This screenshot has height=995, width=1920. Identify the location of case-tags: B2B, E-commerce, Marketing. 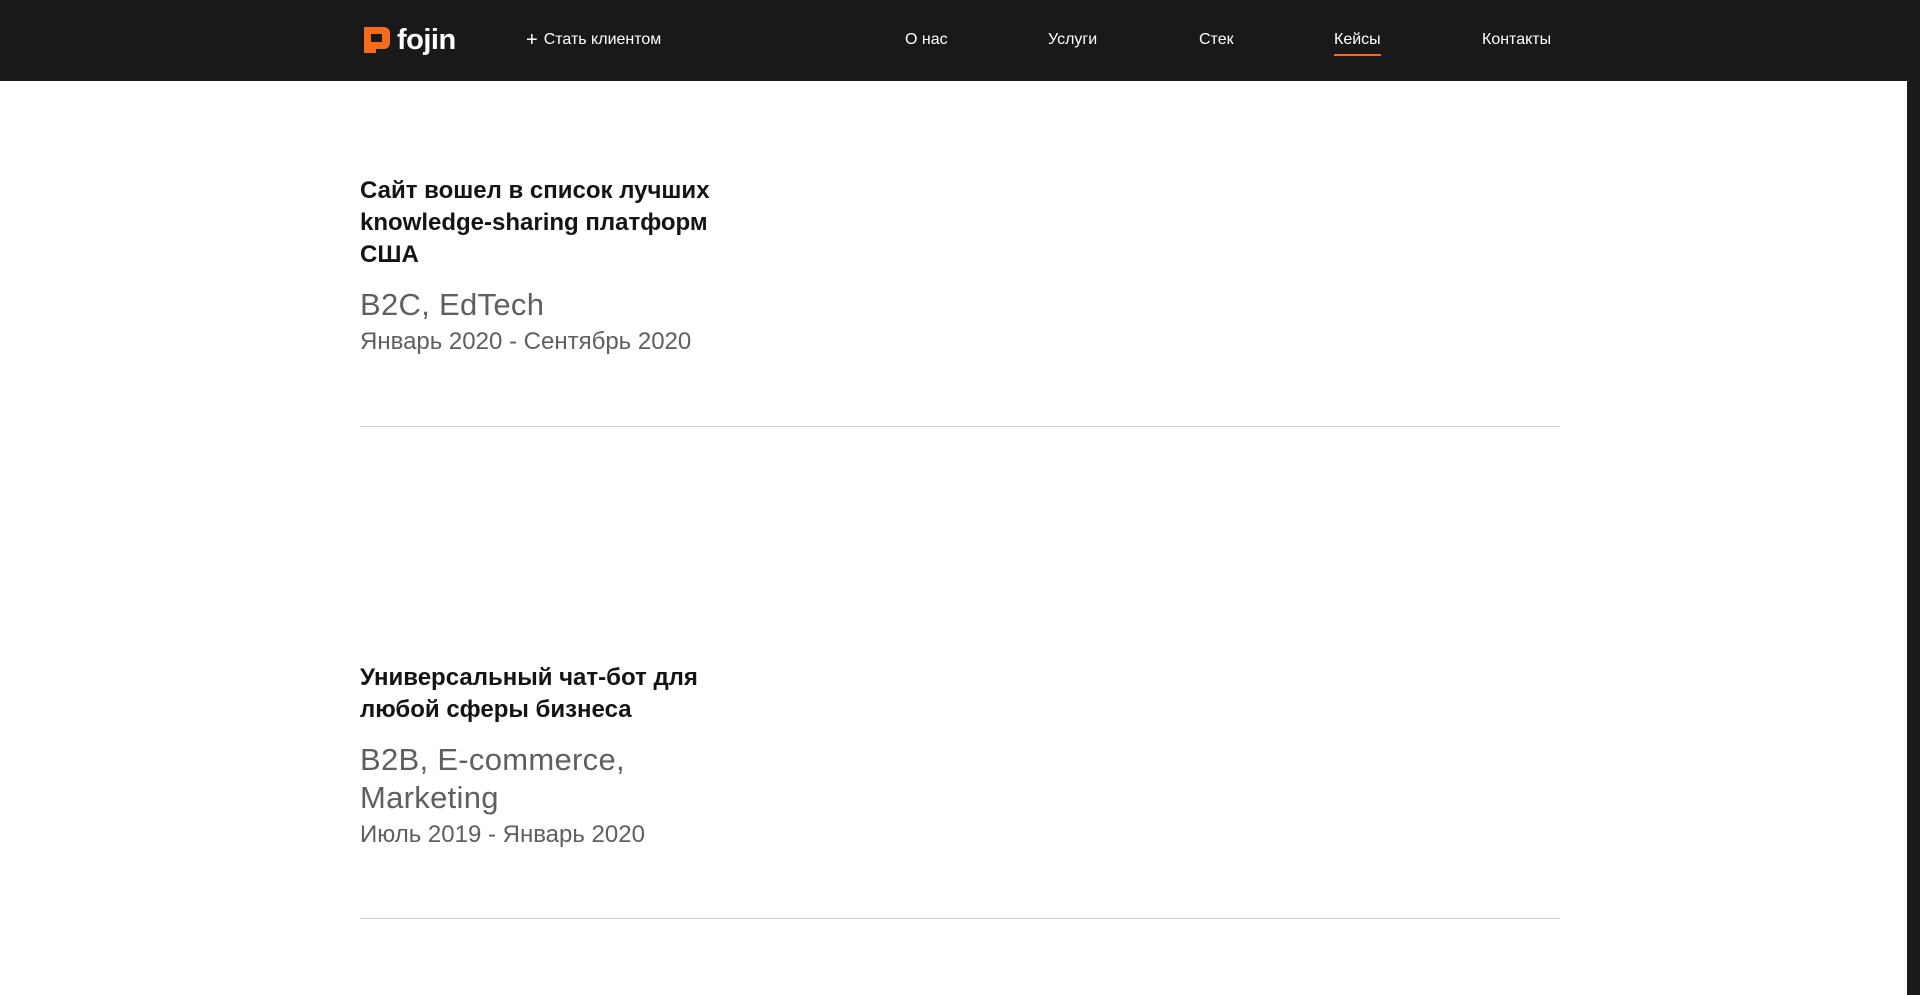
(492, 778).